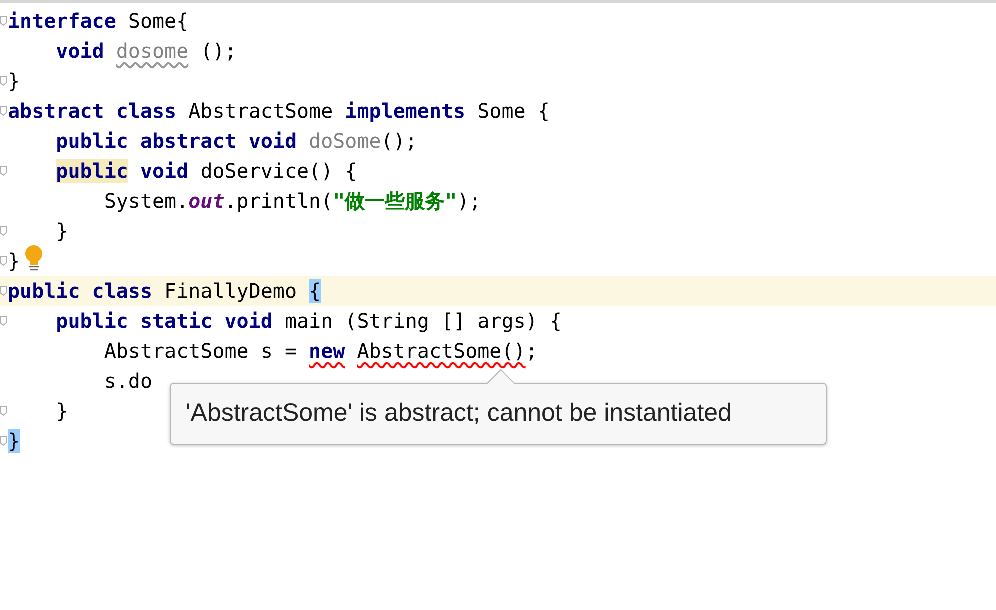  What do you see at coordinates (308, 321) in the screenshot?
I see `code-line: public static void main (String [] args) {` at bounding box center [308, 321].